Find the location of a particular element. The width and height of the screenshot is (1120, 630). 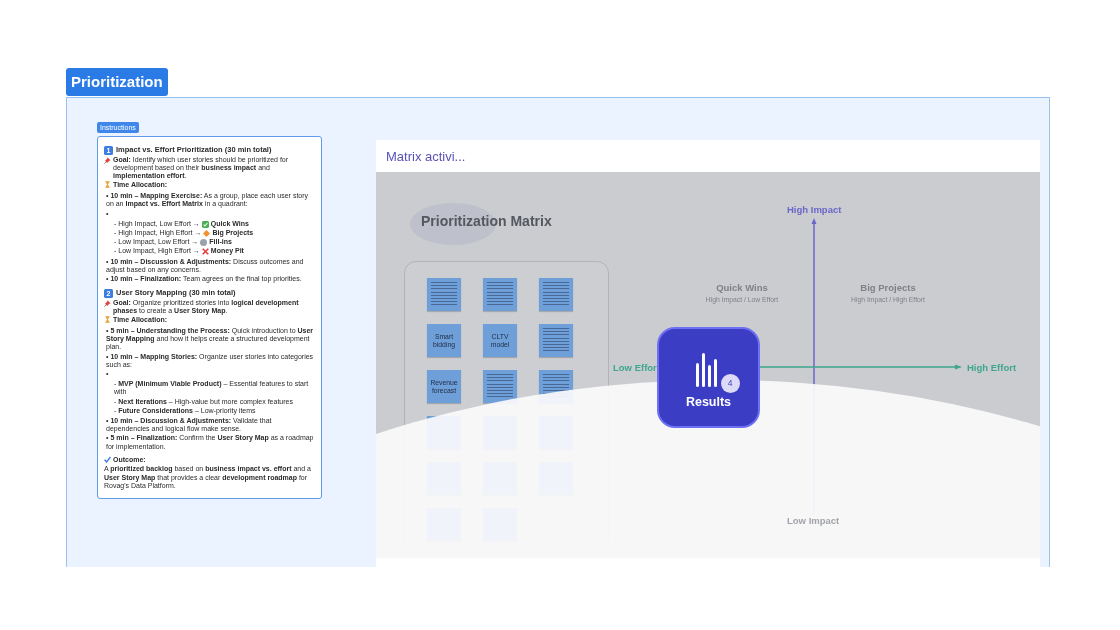

board-title: Prioritization Matrix is located at coordinates (486, 221).